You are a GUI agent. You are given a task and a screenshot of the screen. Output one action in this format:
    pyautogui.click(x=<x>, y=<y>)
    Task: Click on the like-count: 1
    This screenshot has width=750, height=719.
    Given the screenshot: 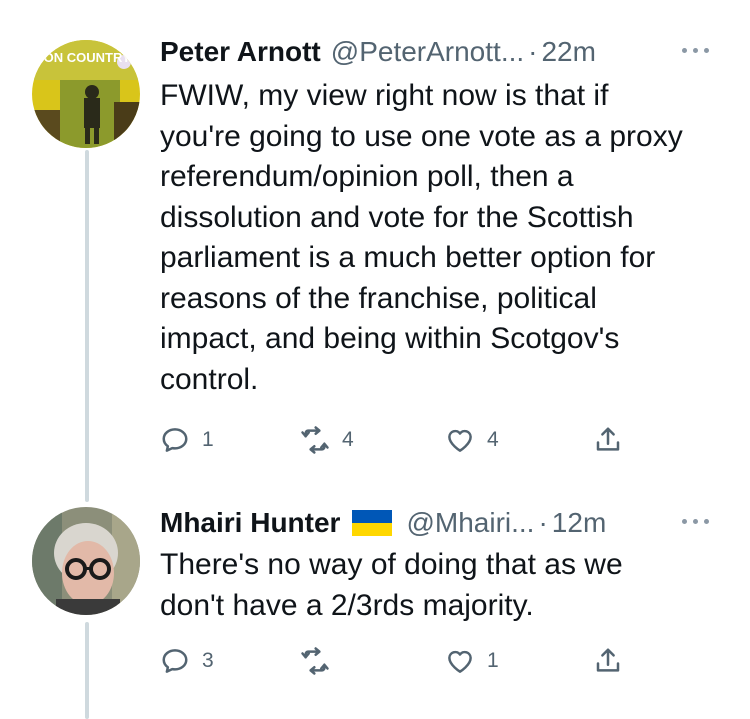 What is the action you would take?
    pyautogui.click(x=493, y=660)
    